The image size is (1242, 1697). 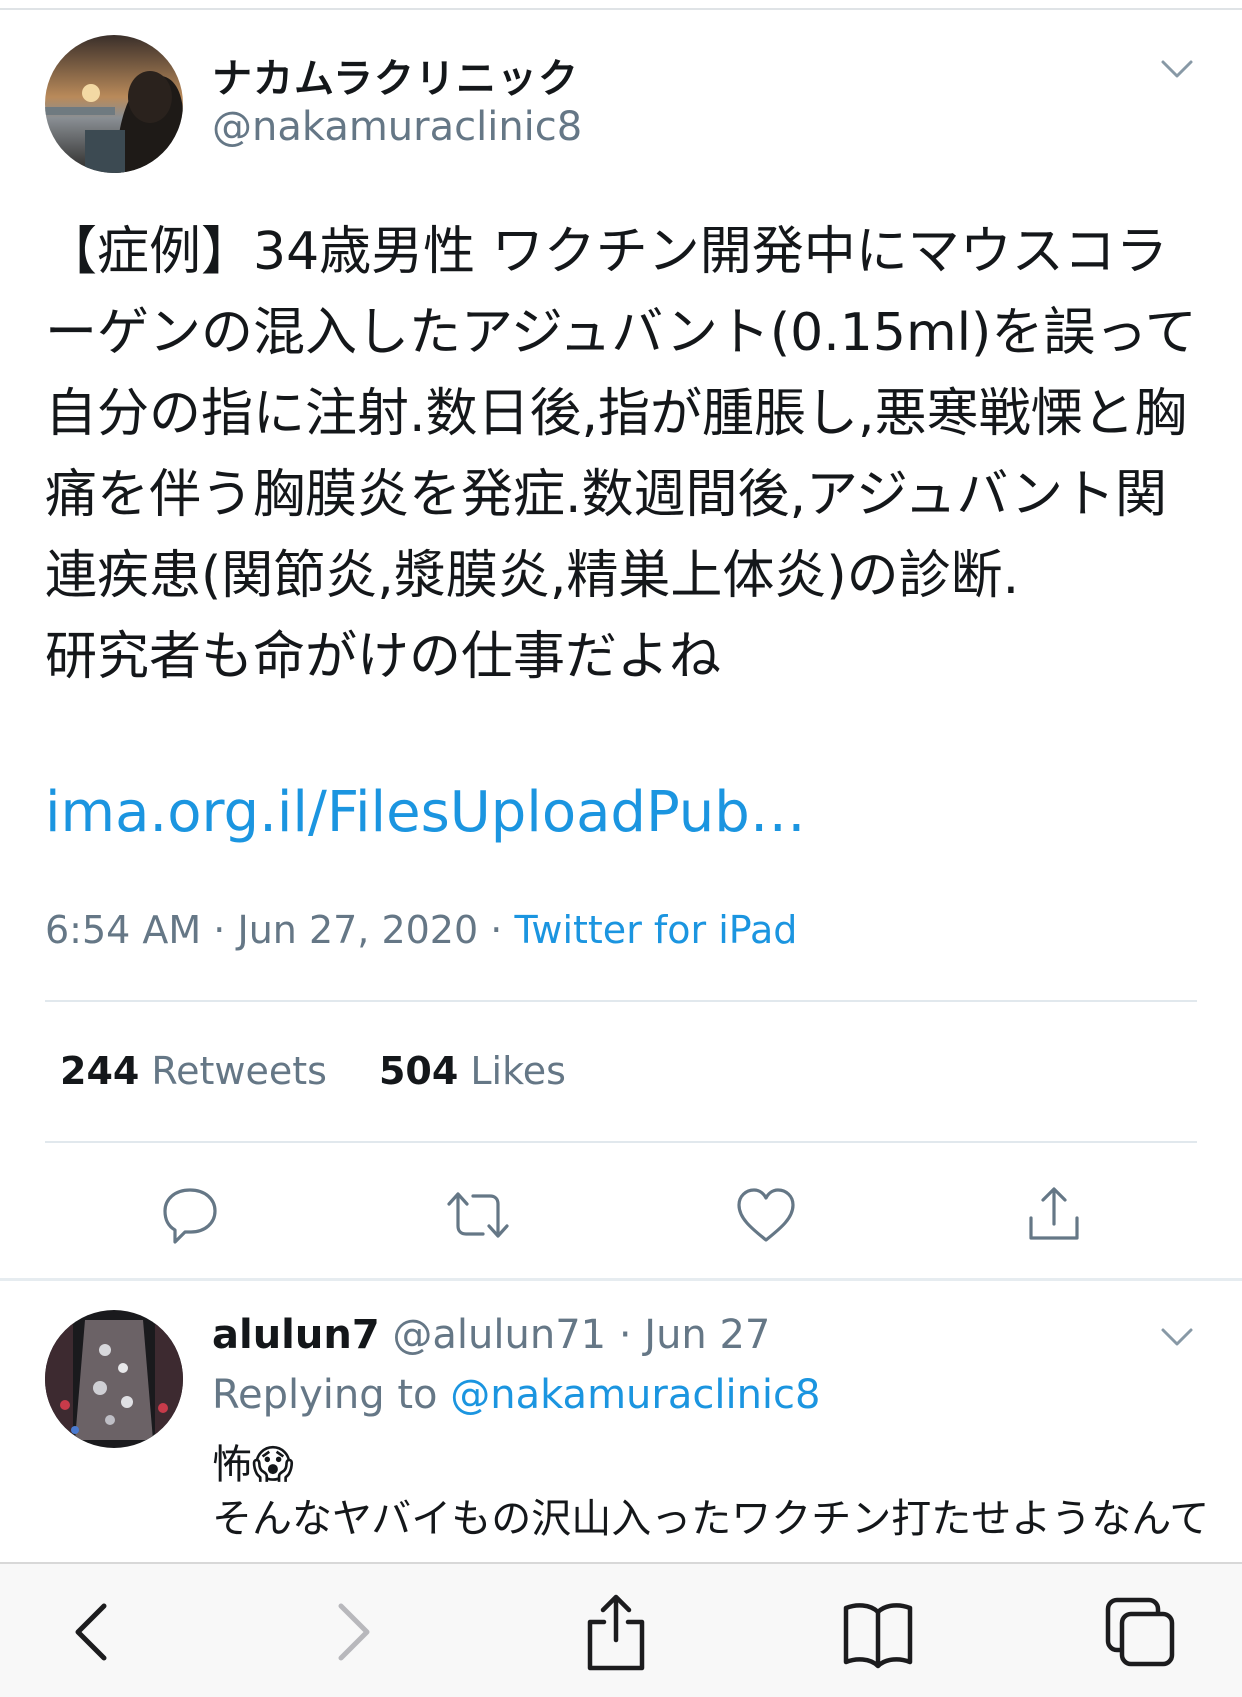 What do you see at coordinates (239, 1071) in the screenshot?
I see `retweets-label: Retweets` at bounding box center [239, 1071].